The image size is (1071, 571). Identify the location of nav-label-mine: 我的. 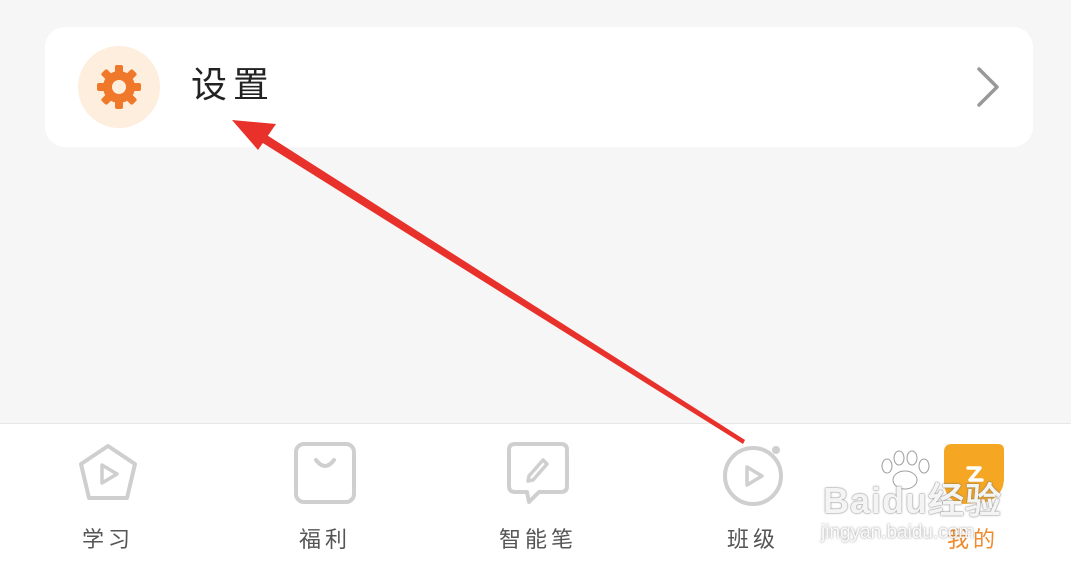
(972, 540).